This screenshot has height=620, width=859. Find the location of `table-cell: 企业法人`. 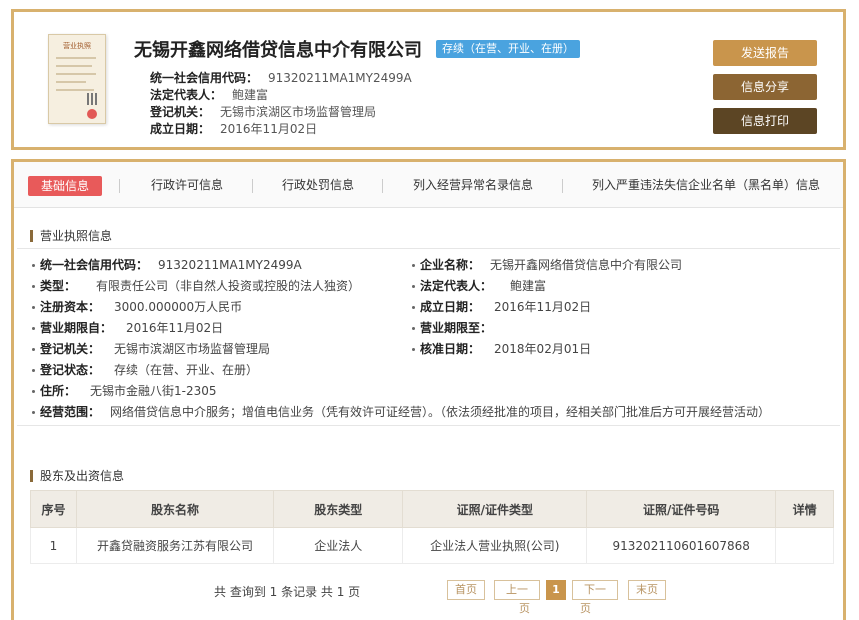

table-cell: 企业法人 is located at coordinates (338, 545).